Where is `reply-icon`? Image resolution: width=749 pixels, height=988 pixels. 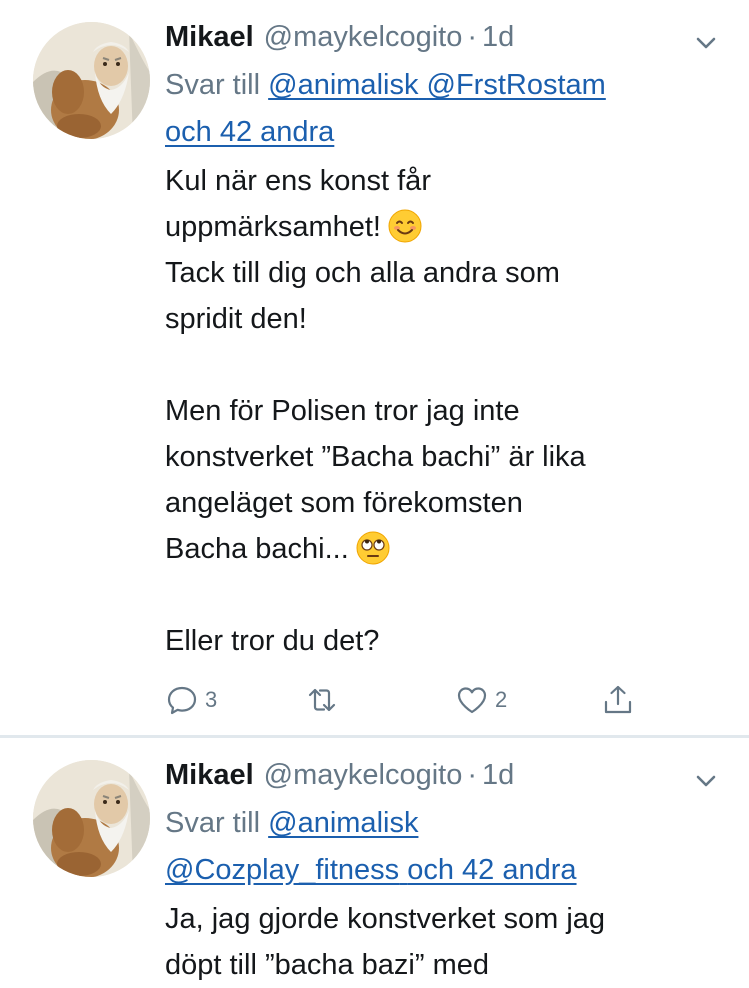
reply-icon is located at coordinates (182, 700).